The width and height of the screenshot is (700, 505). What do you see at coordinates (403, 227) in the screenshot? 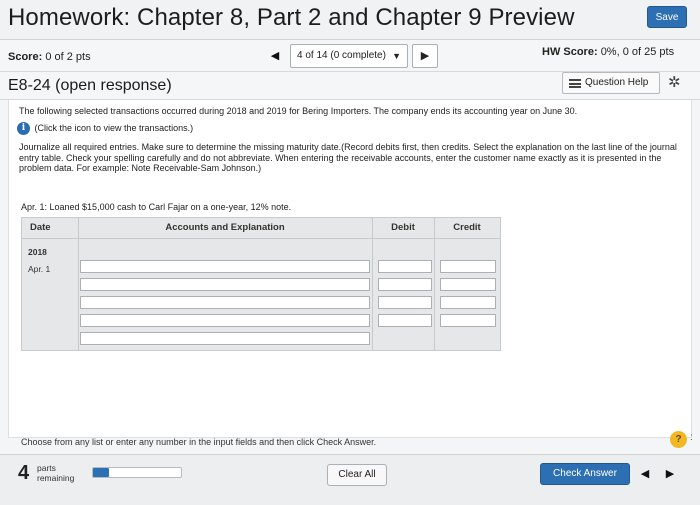
I see `debit-column-header: Debit` at bounding box center [403, 227].